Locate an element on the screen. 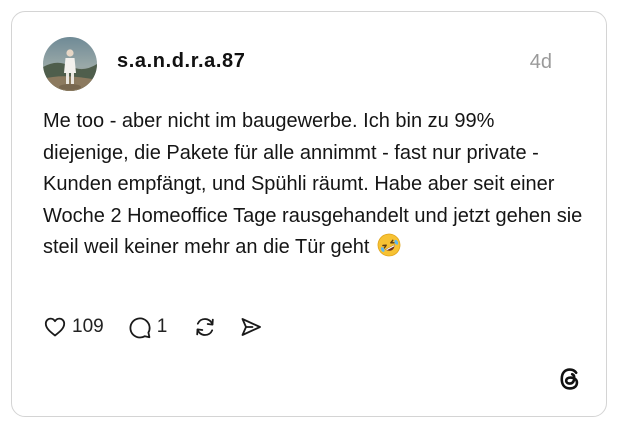 The width and height of the screenshot is (620, 430). reply-button: 1 is located at coordinates (148, 327).